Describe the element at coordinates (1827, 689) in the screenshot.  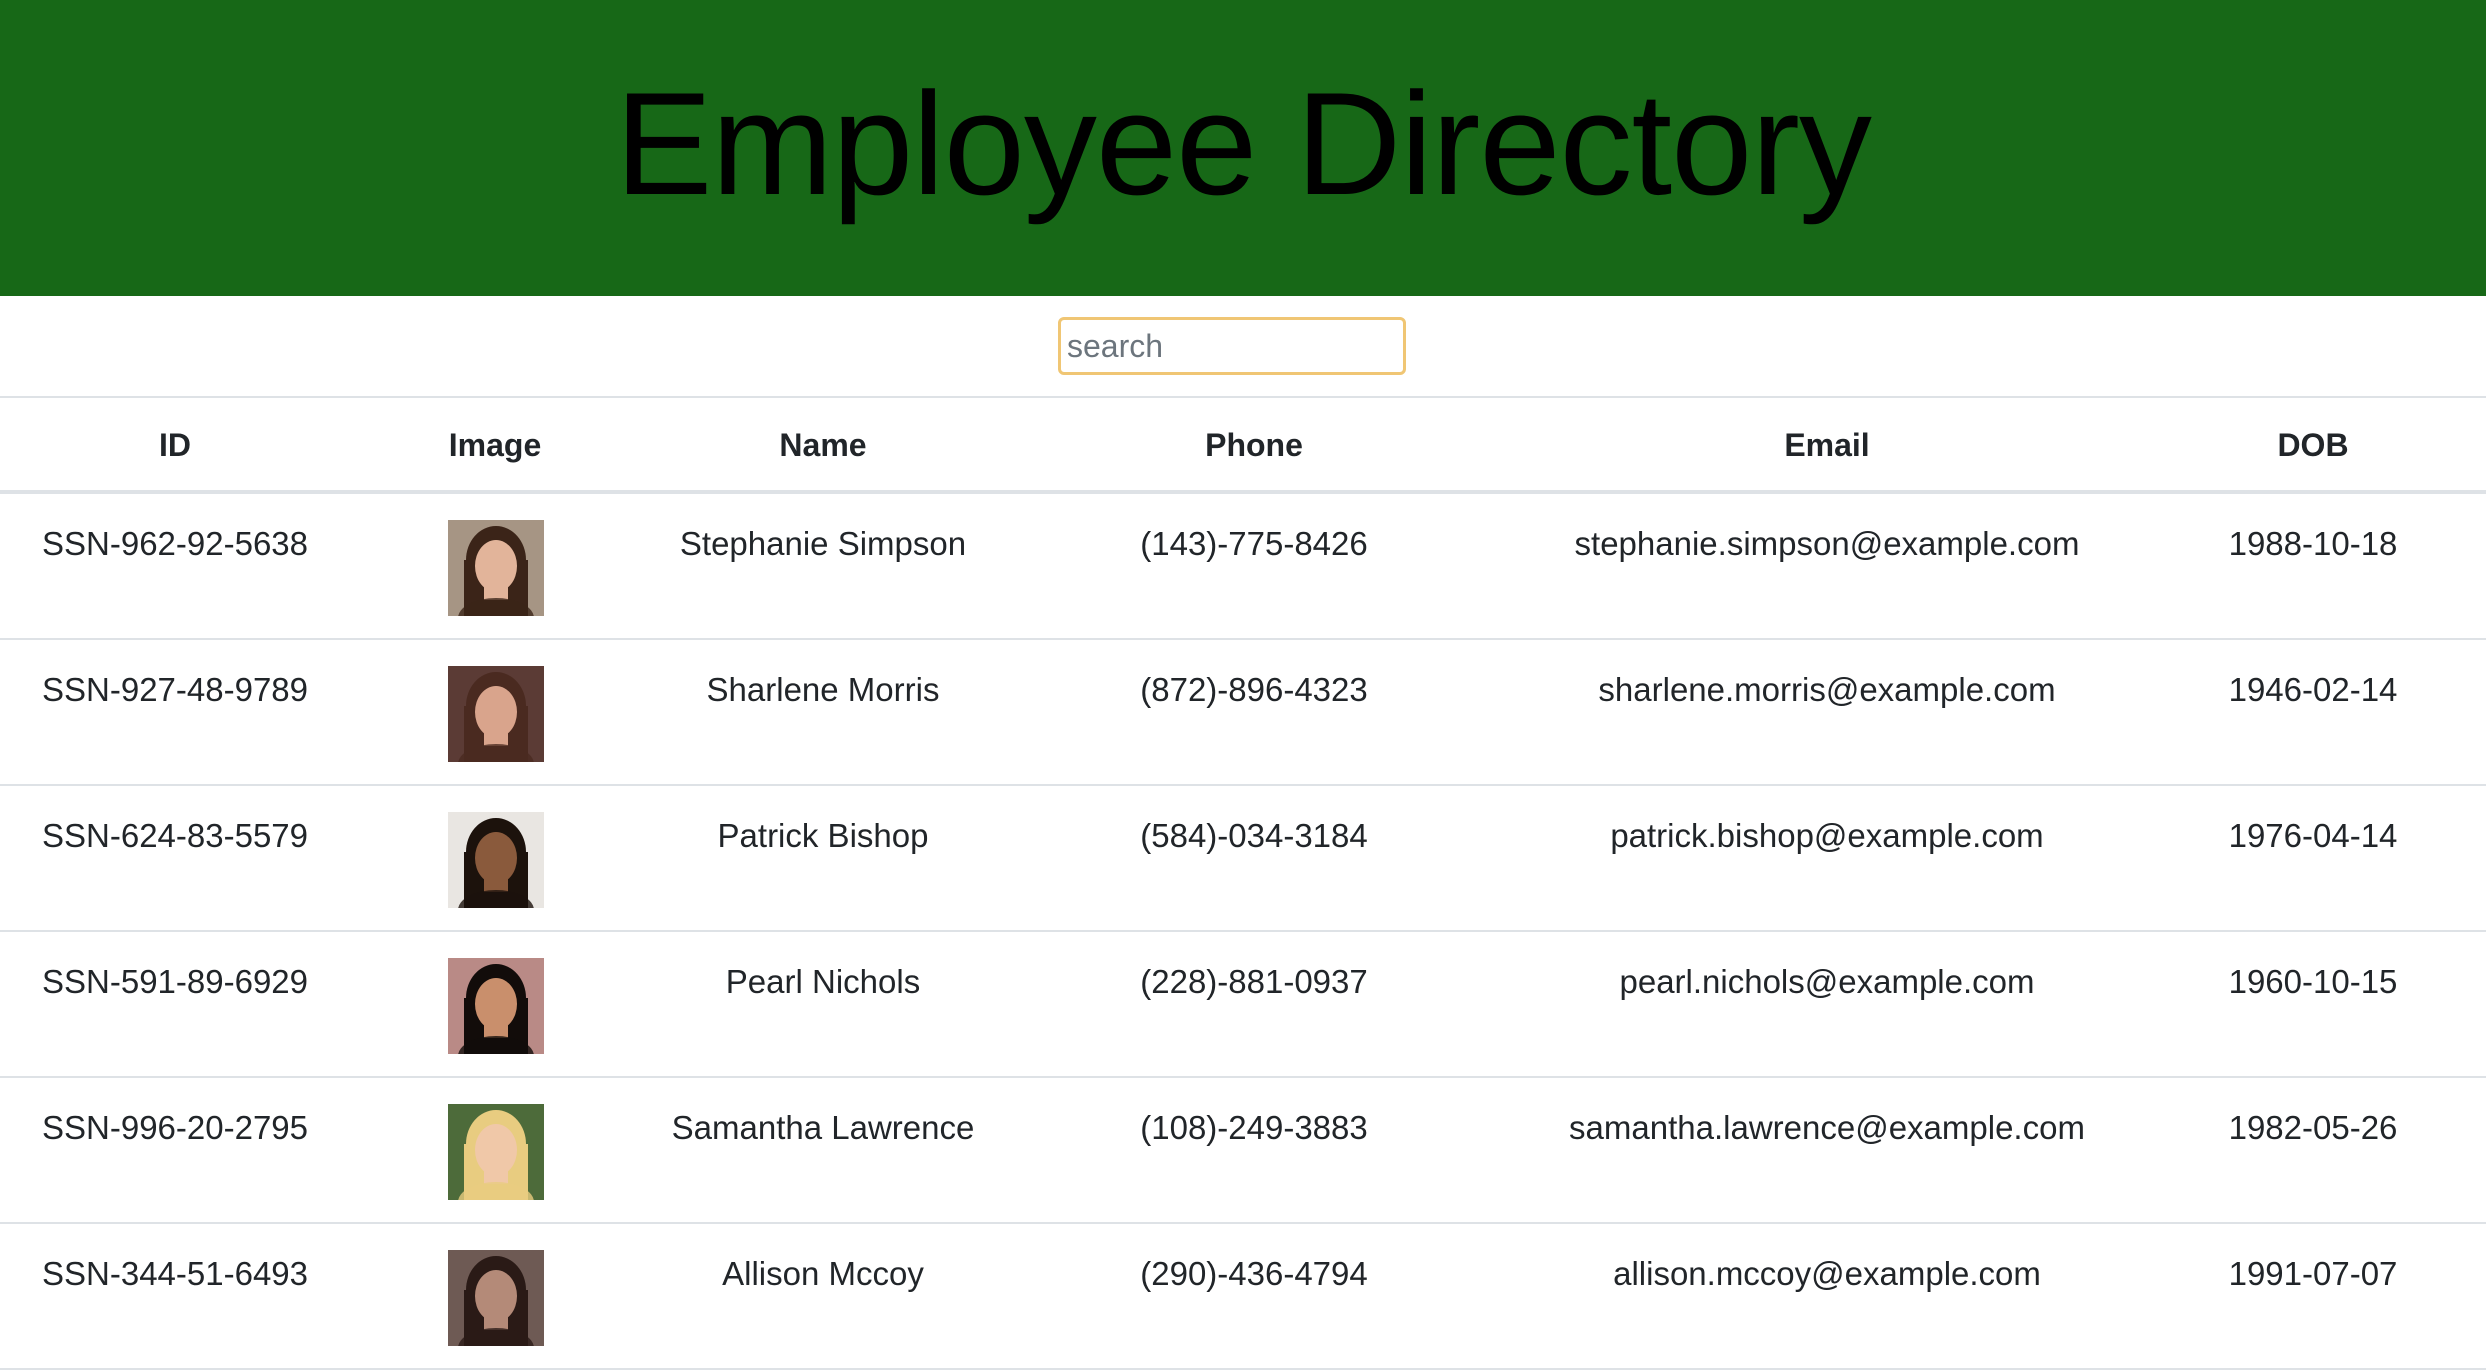
I see `employee-email: sharlene.morris@example.com` at that location.